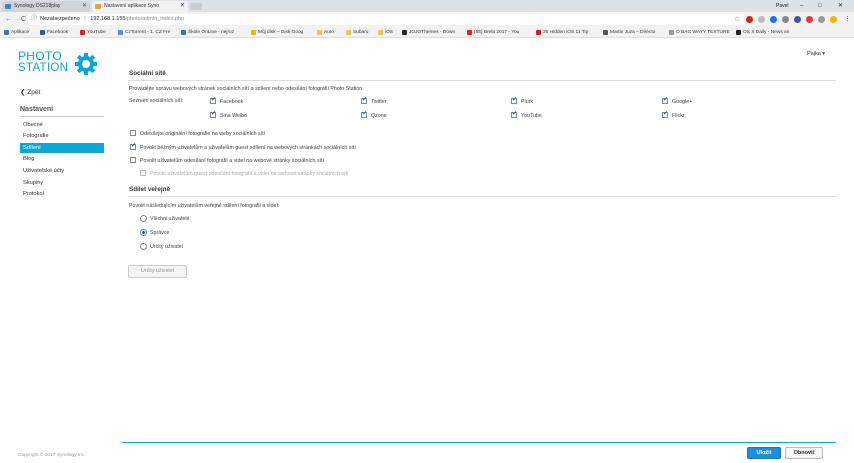 Image resolution: width=854 pixels, height=463 pixels. Describe the element at coordinates (325, 32) in the screenshot. I see `bookmark-folder: Auto` at that location.